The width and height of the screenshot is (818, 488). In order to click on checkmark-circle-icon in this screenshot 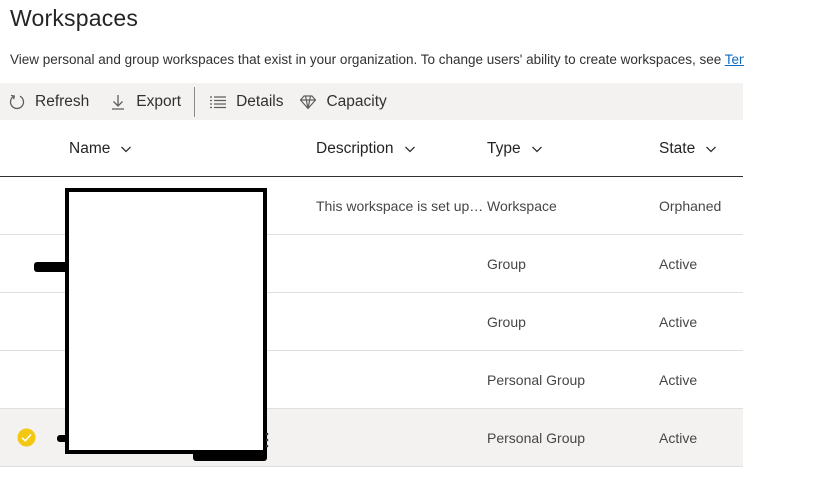, I will do `click(26, 437)`.